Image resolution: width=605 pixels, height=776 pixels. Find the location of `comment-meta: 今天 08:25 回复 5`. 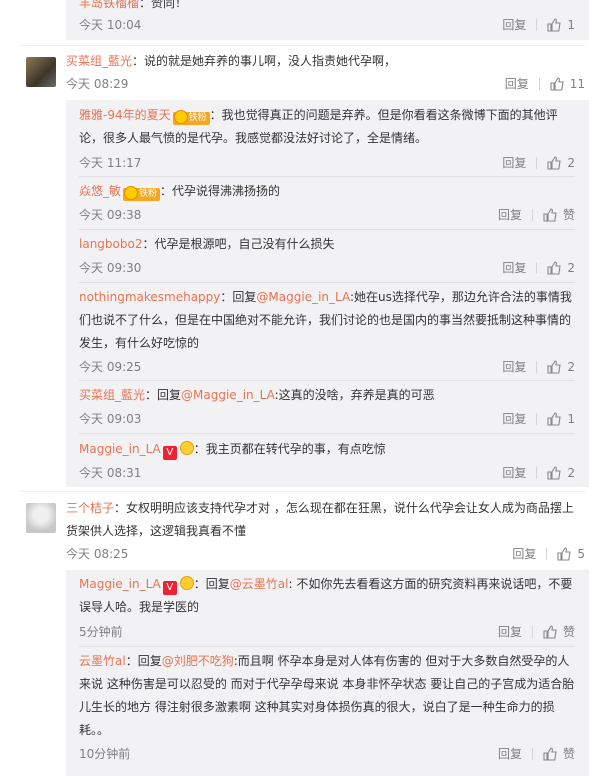

comment-meta: 今天 08:25 回复 5 is located at coordinates (325, 555).